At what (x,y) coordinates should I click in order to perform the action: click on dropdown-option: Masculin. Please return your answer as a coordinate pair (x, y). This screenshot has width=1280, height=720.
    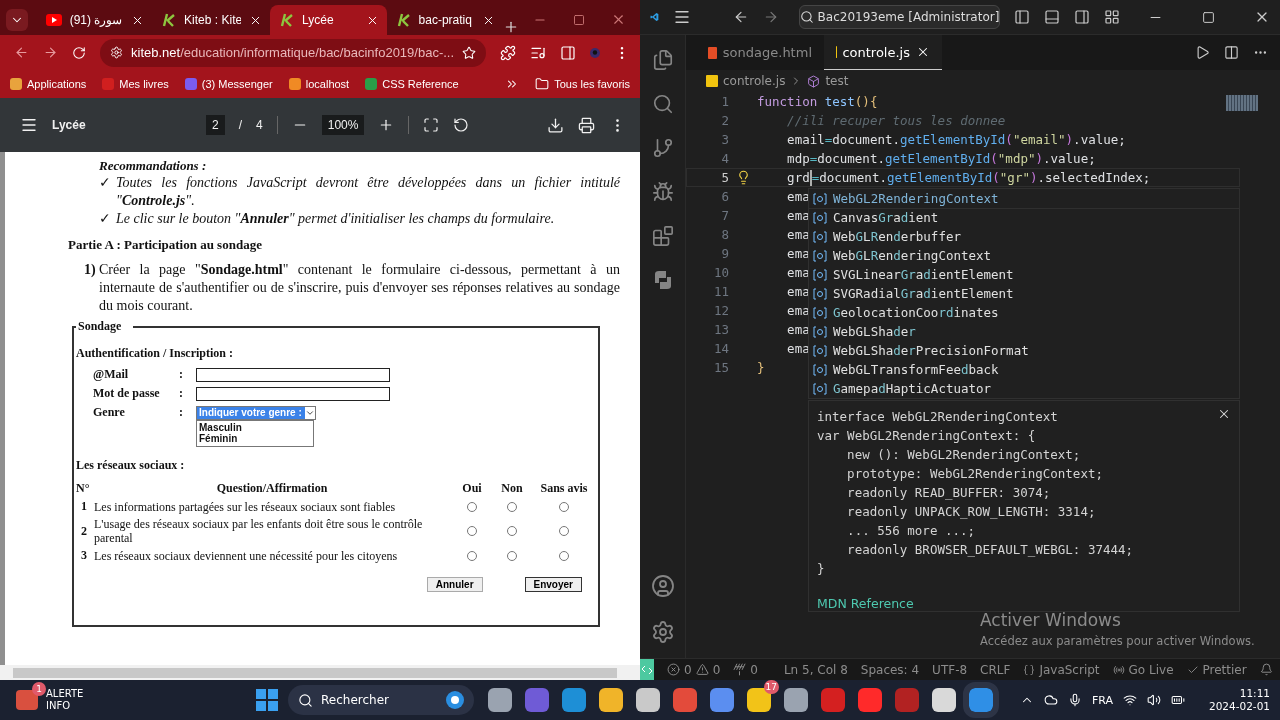
    Looking at the image, I should click on (255, 427).